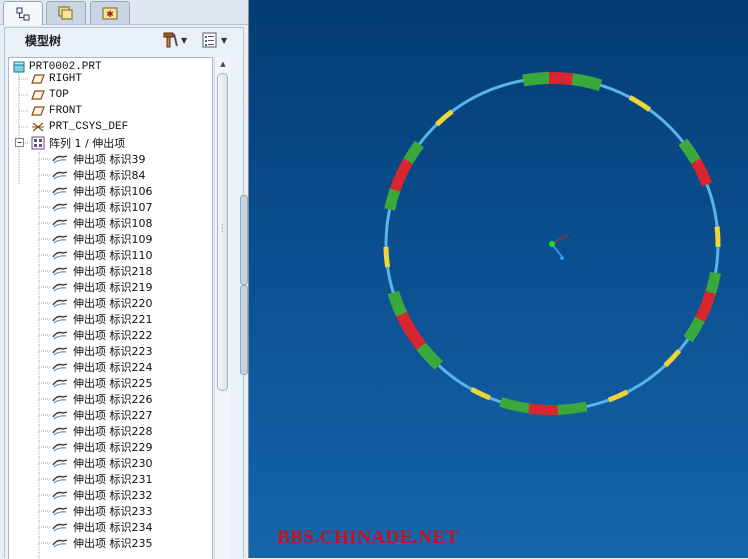 The height and width of the screenshot is (559, 748). I want to click on protrusion-label: 伸出项 标识224, so click(113, 367).